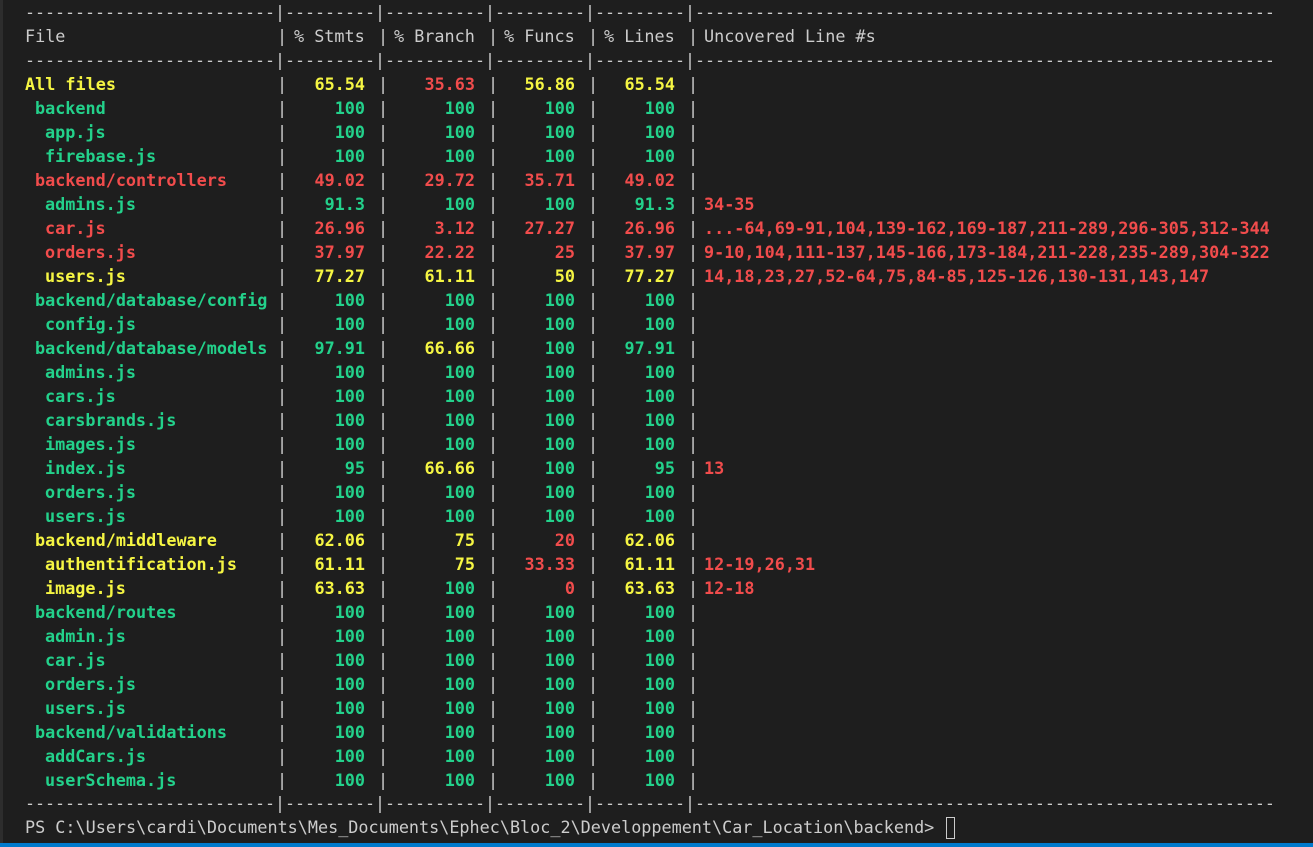 Image resolution: width=1313 pixels, height=847 pixels. I want to click on table-row: All files | 65.54 | 35.63 | 56.86 | 65.54 |, so click(650, 84).